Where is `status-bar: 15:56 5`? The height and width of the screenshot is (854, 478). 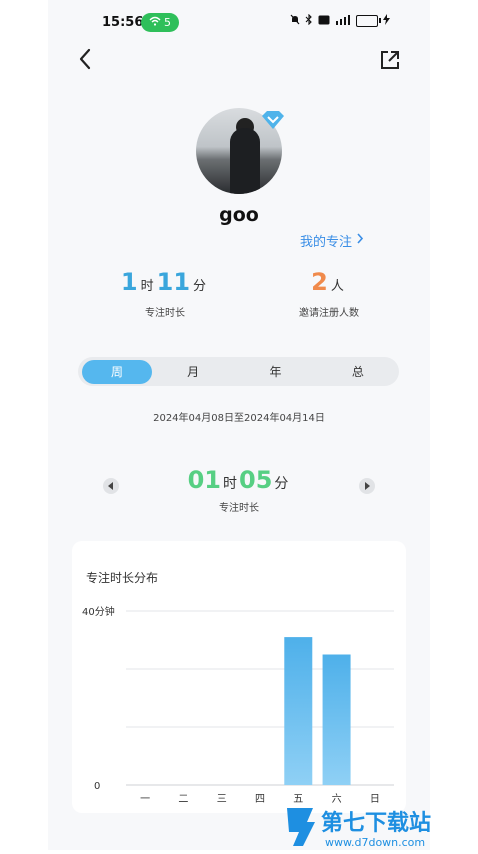
status-bar: 15:56 5 is located at coordinates (239, 24).